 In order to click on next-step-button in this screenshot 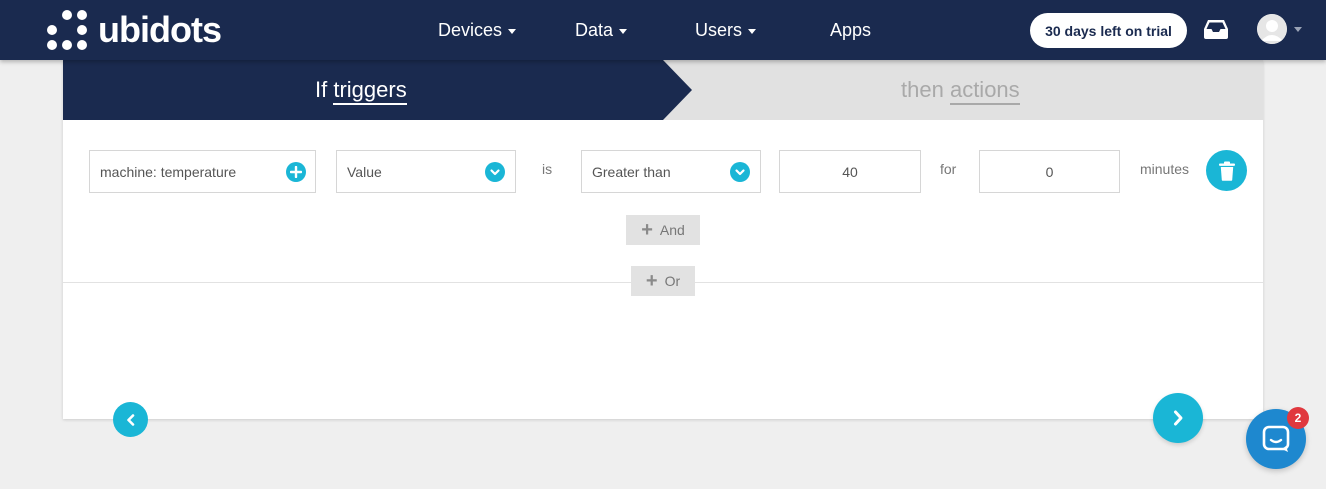, I will do `click(1178, 418)`.